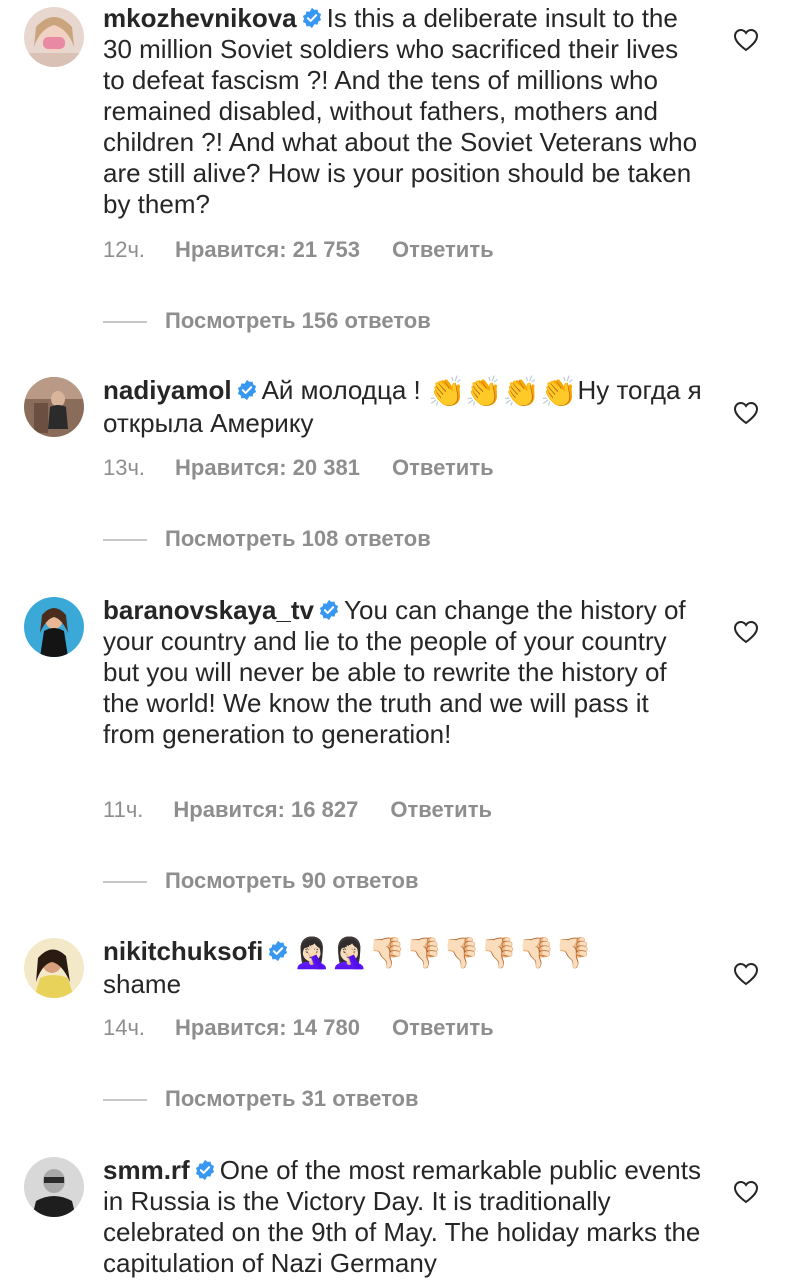  What do you see at coordinates (341, 390) in the screenshot?
I see `comment-body: Ай молодца !` at bounding box center [341, 390].